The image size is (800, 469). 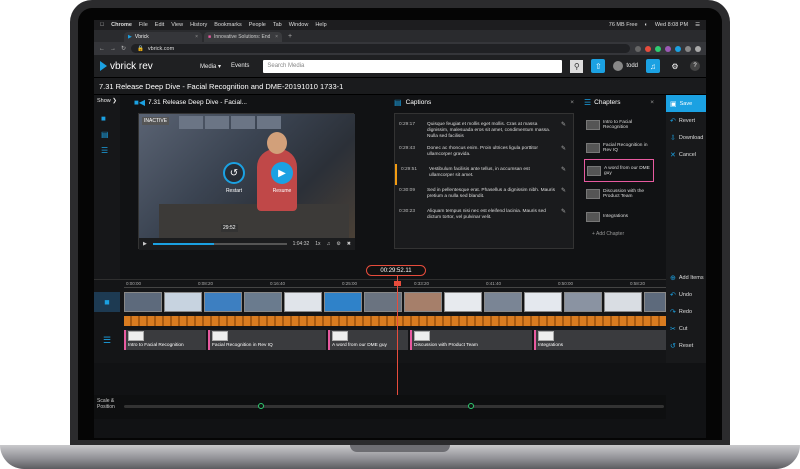 What do you see at coordinates (396, 270) in the screenshot?
I see `current-timecode: 00:29:52.11` at bounding box center [396, 270].